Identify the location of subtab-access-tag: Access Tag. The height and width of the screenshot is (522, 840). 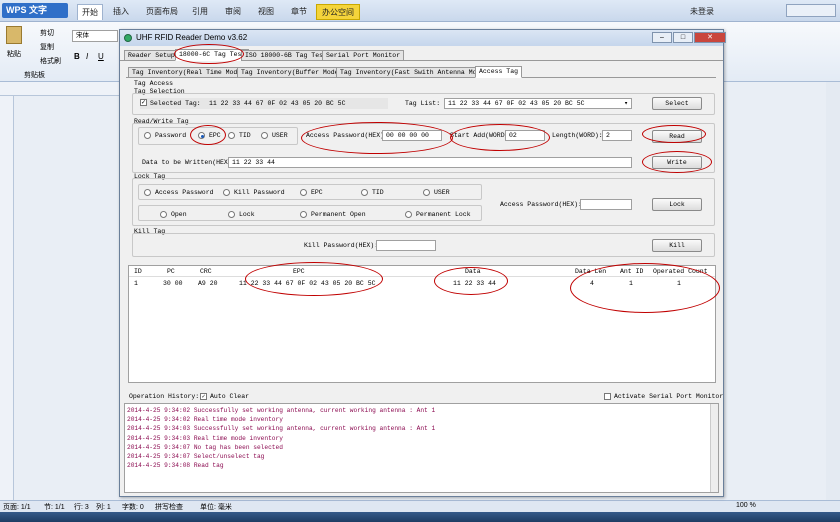
(499, 72).